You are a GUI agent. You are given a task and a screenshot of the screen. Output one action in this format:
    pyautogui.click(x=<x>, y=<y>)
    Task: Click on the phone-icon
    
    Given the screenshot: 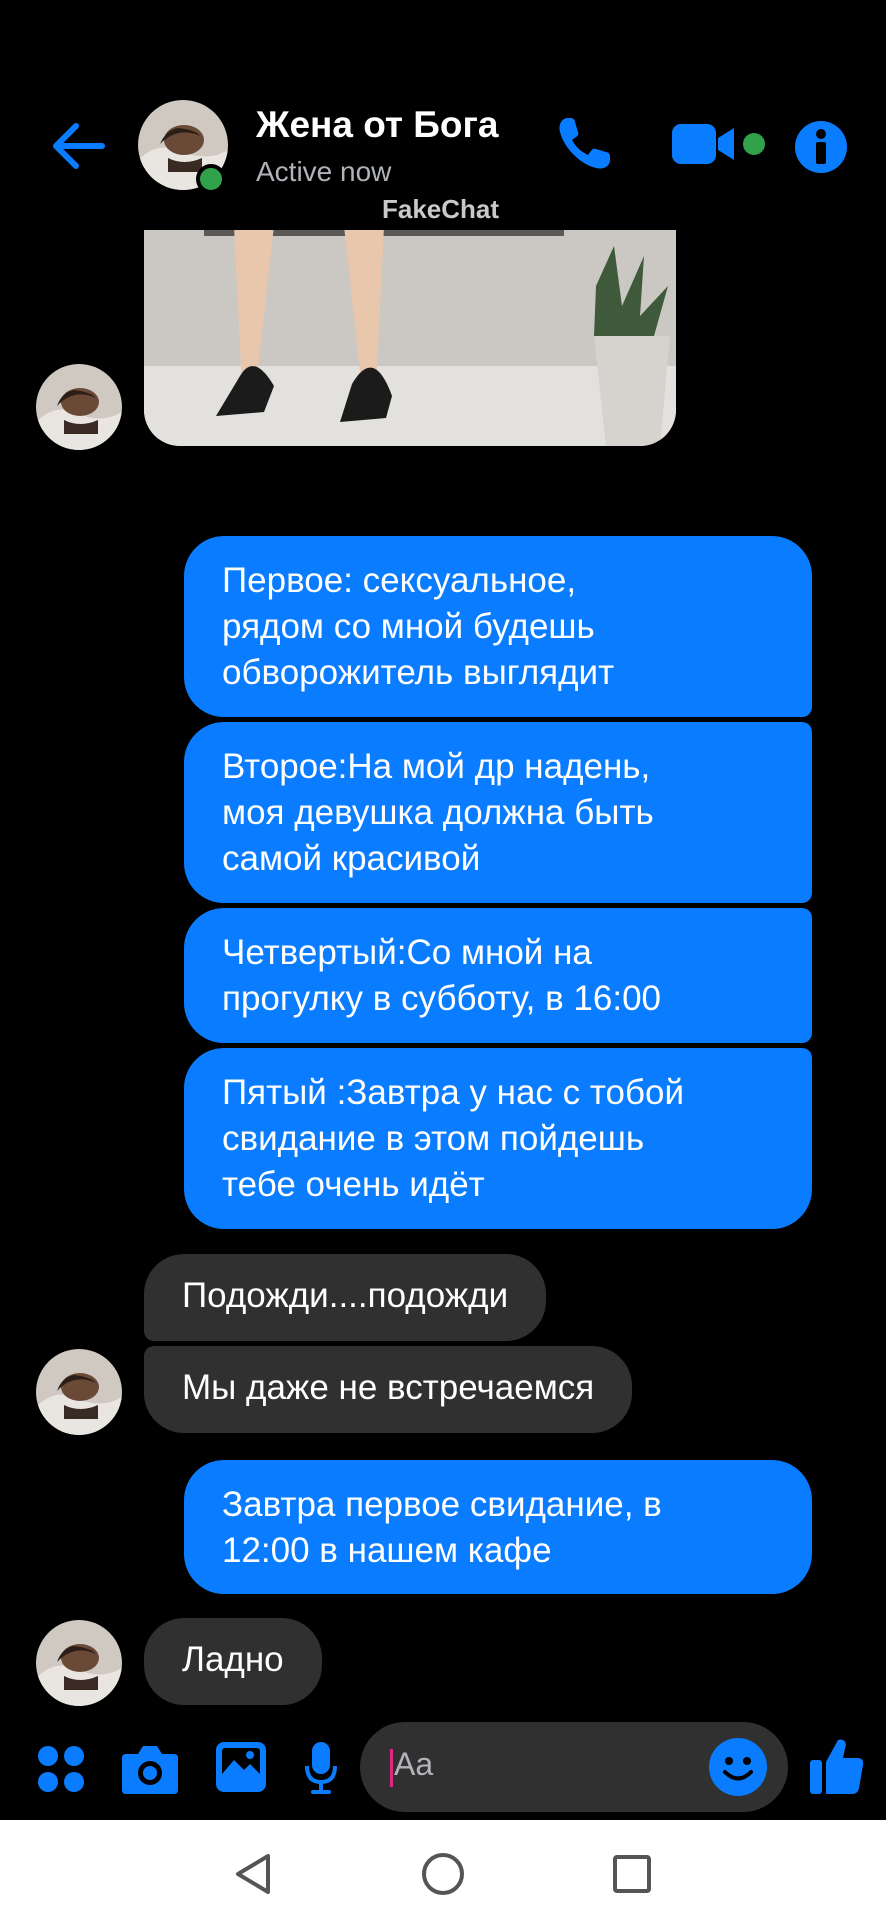 What is the action you would take?
    pyautogui.click(x=584, y=143)
    